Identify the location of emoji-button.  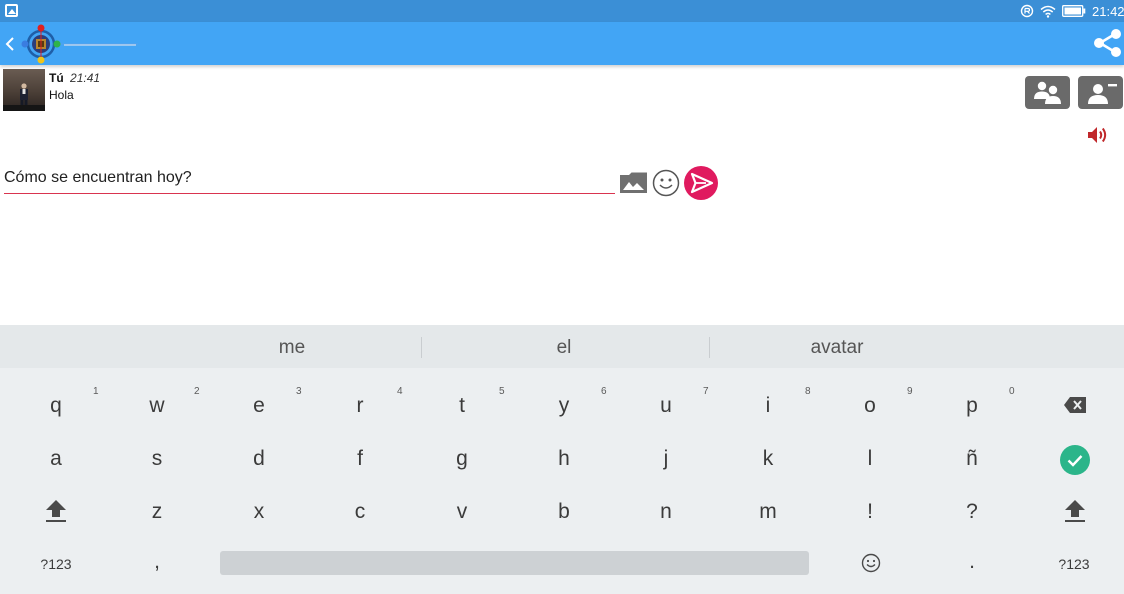
(666, 183).